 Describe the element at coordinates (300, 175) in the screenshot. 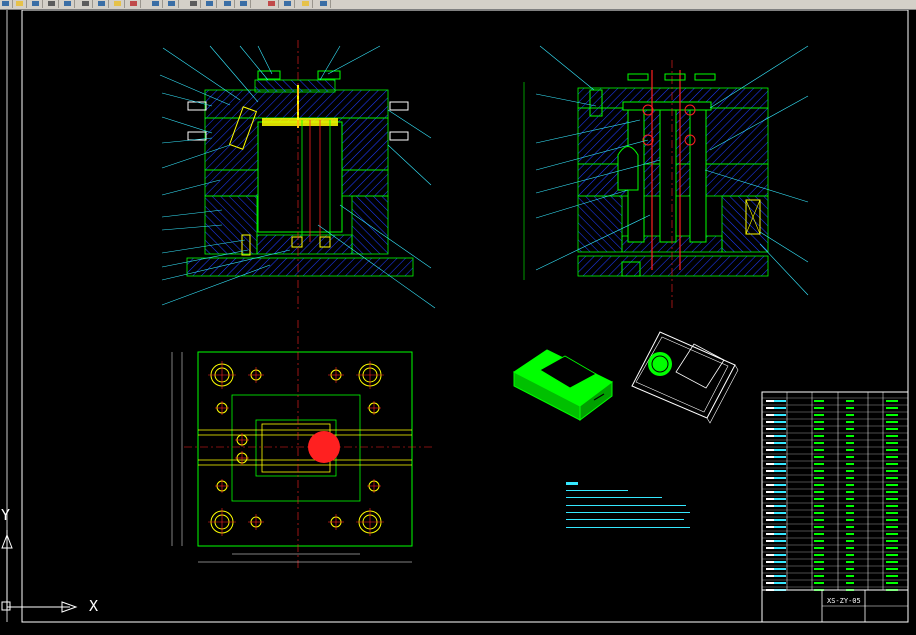

I see `front-section-view` at that location.